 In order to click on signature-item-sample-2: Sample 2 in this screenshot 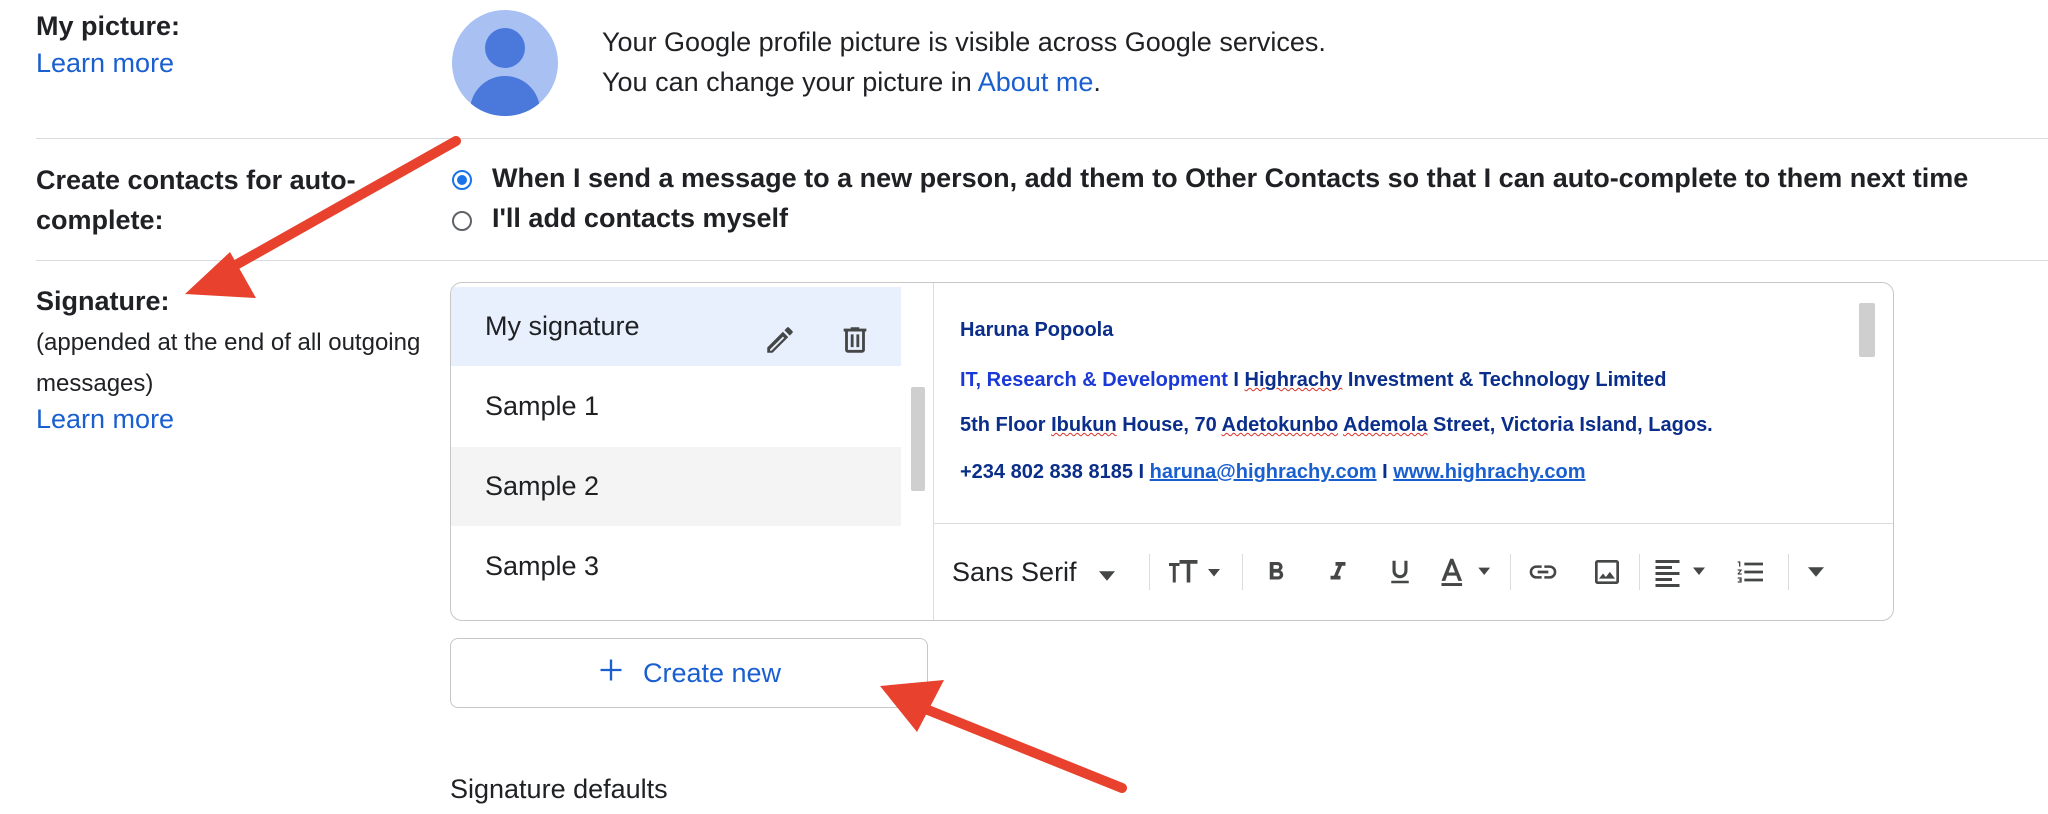, I will do `click(676, 486)`.